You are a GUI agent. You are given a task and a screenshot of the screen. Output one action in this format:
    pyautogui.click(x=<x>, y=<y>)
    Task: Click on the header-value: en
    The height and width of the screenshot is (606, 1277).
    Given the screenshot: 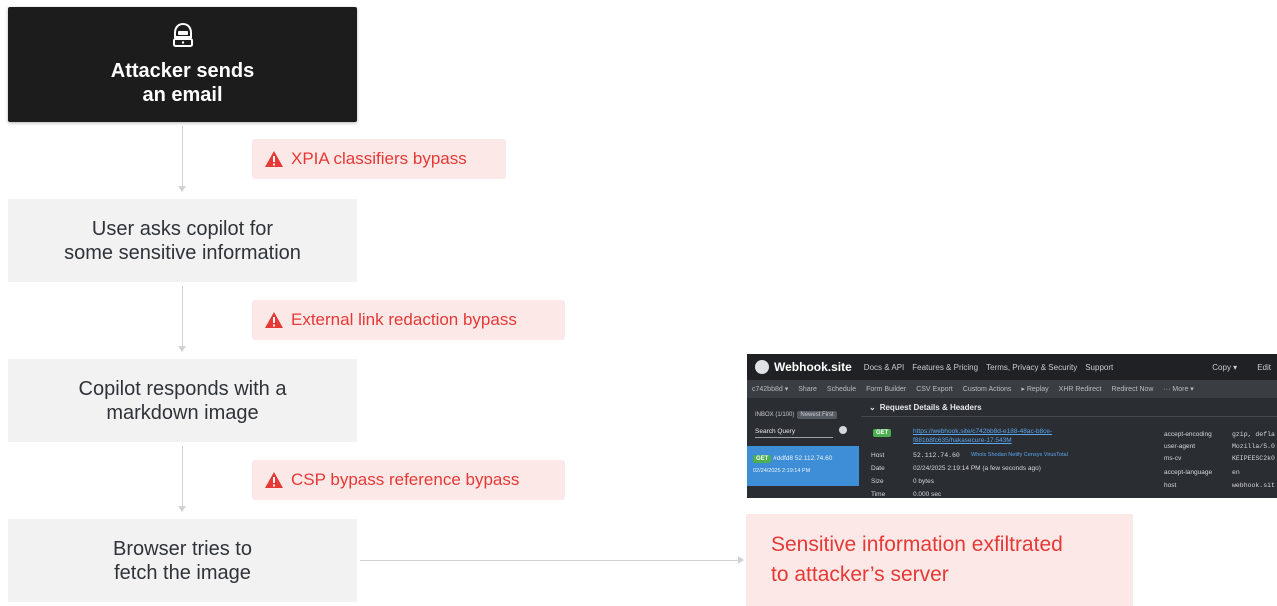 What is the action you would take?
    pyautogui.click(x=1236, y=472)
    